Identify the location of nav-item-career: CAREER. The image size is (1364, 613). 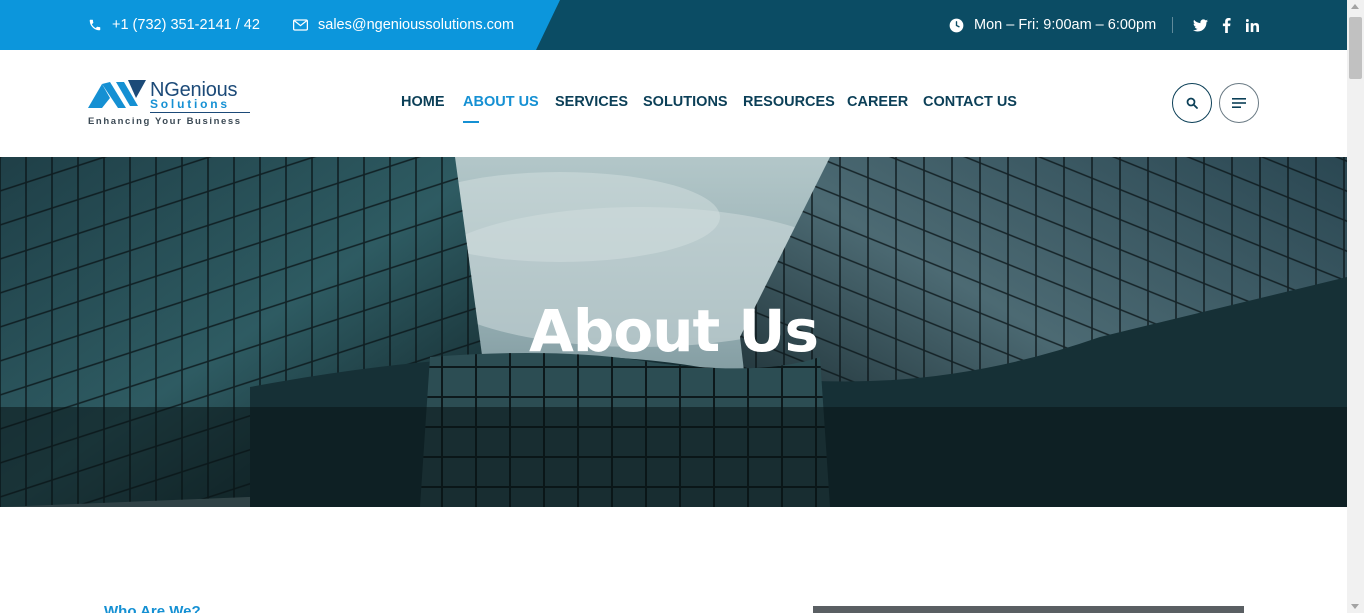
(877, 102).